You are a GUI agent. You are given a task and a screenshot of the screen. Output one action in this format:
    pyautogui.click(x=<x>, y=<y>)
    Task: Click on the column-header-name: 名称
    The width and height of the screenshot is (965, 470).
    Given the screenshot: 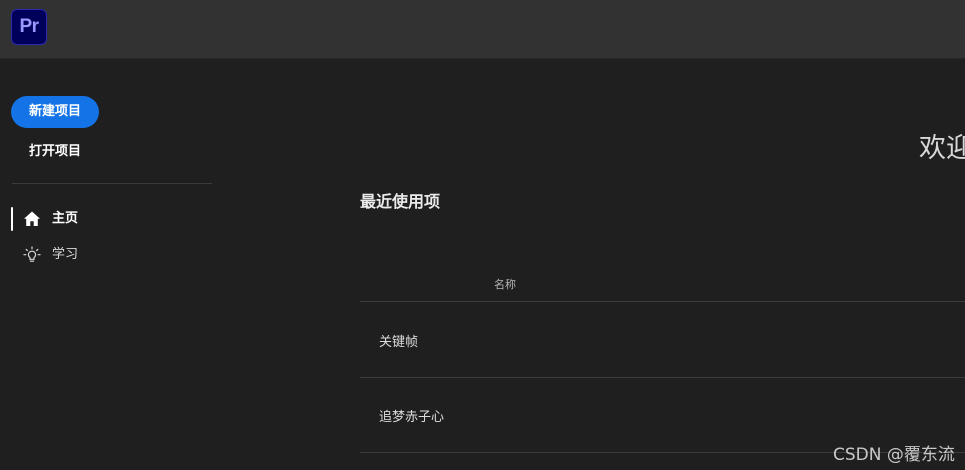 What is the action you would take?
    pyautogui.click(x=505, y=284)
    